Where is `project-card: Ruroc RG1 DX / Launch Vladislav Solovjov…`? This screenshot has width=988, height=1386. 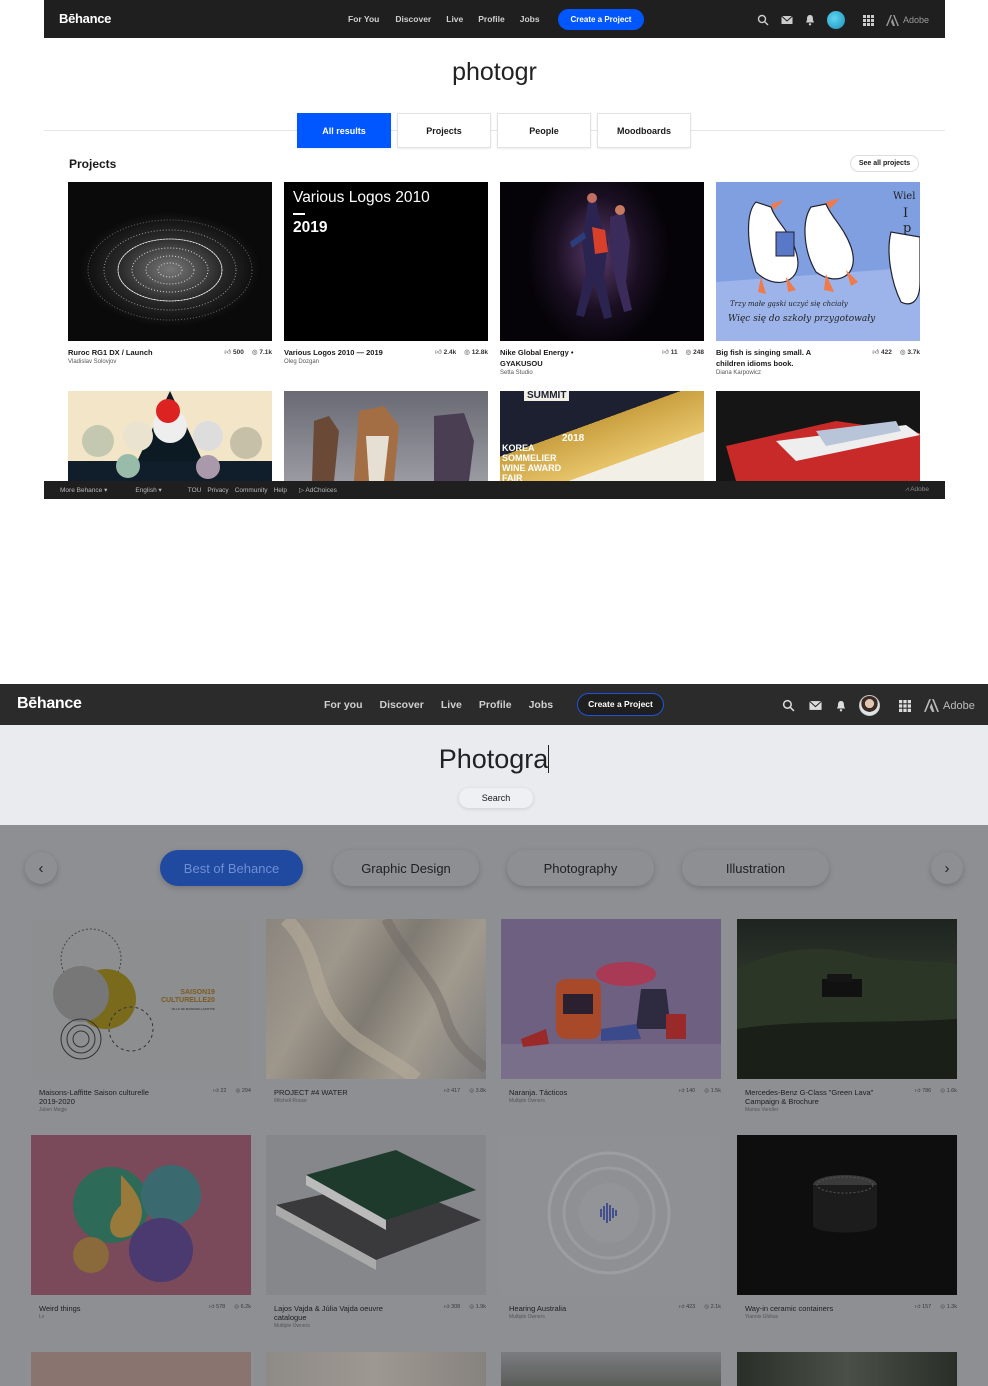
project-card: Ruroc RG1 DX / Launch Vladislav Solovjov… is located at coordinates (170, 274).